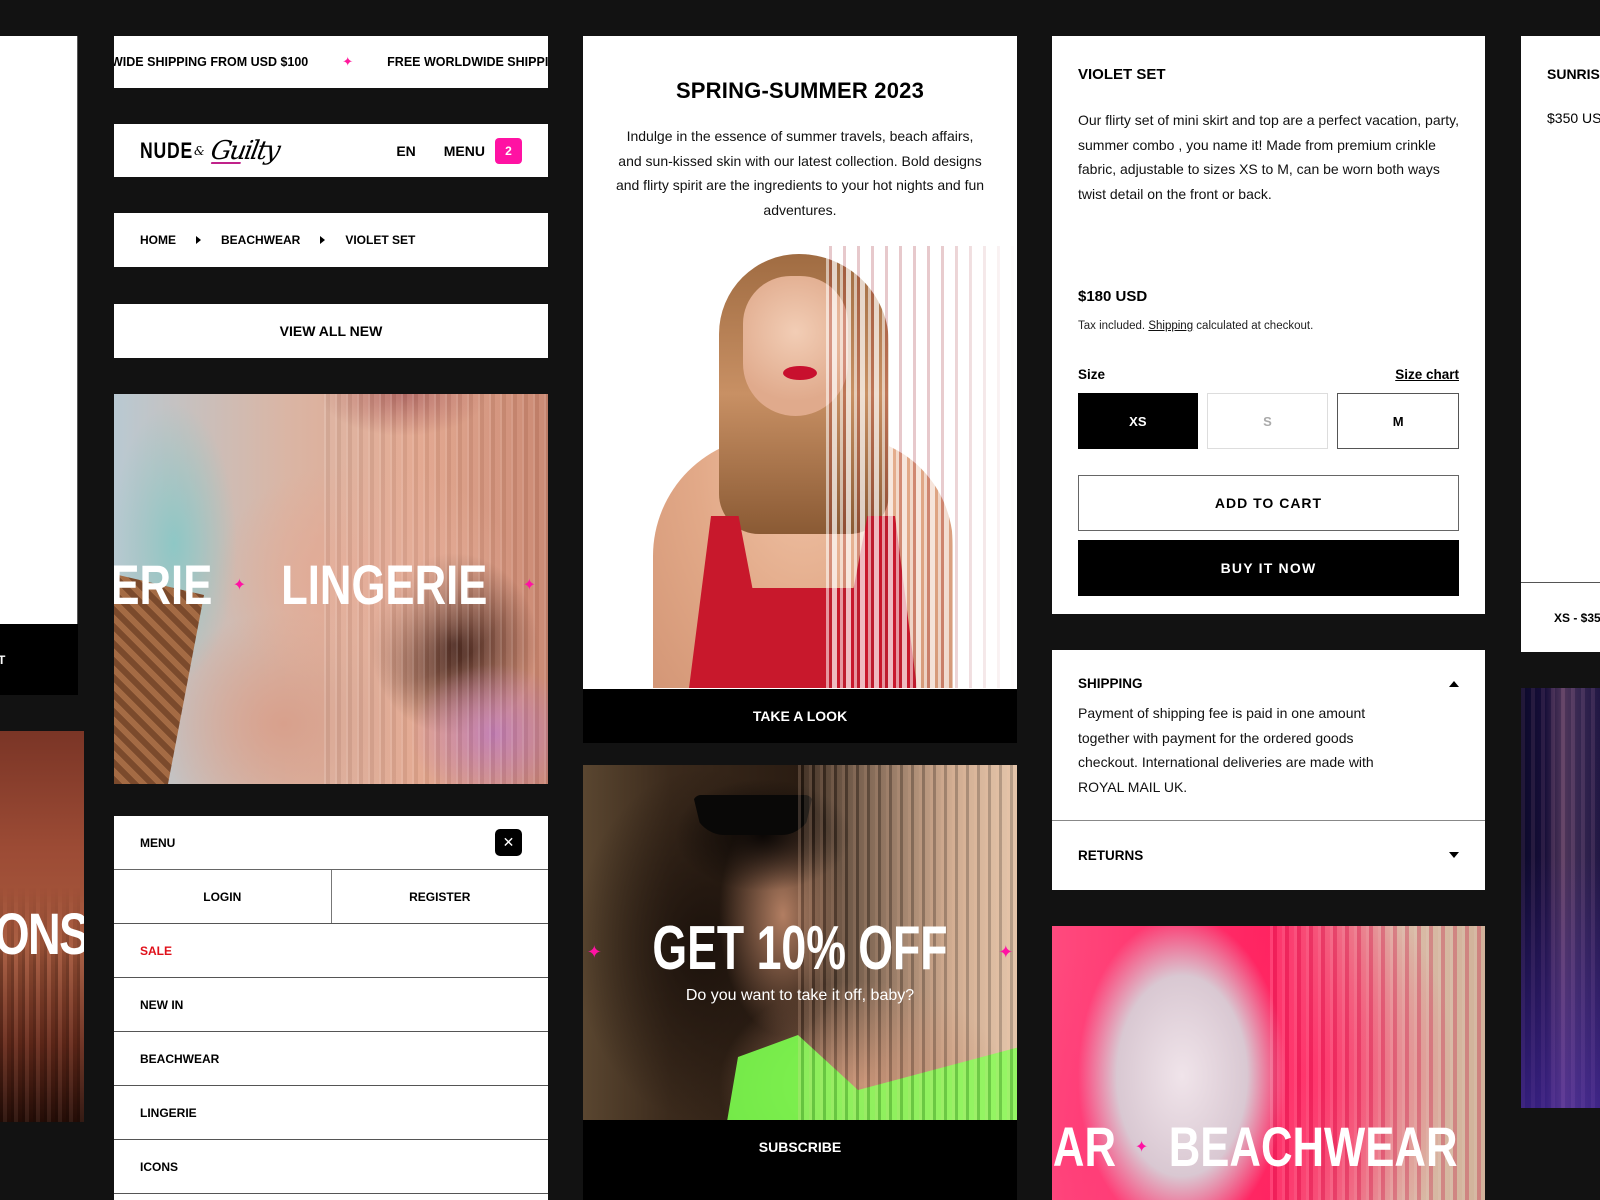 This screenshot has height=1200, width=1600. Describe the element at coordinates (3, 659) in the screenshot. I see `button-label: T` at that location.